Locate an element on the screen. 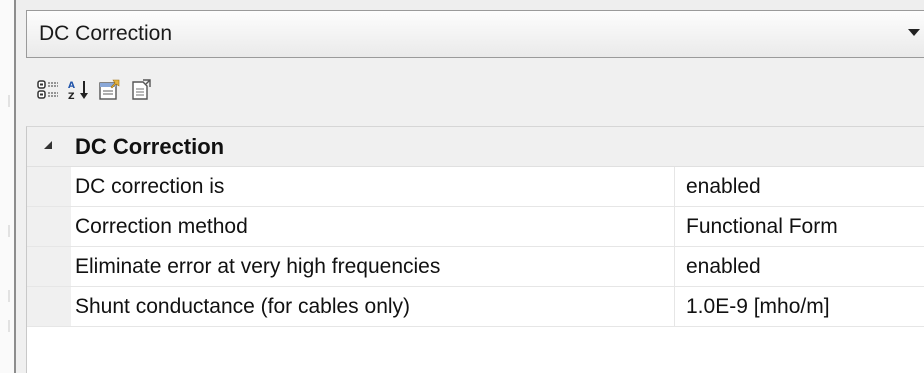  events-button is located at coordinates (141, 90).